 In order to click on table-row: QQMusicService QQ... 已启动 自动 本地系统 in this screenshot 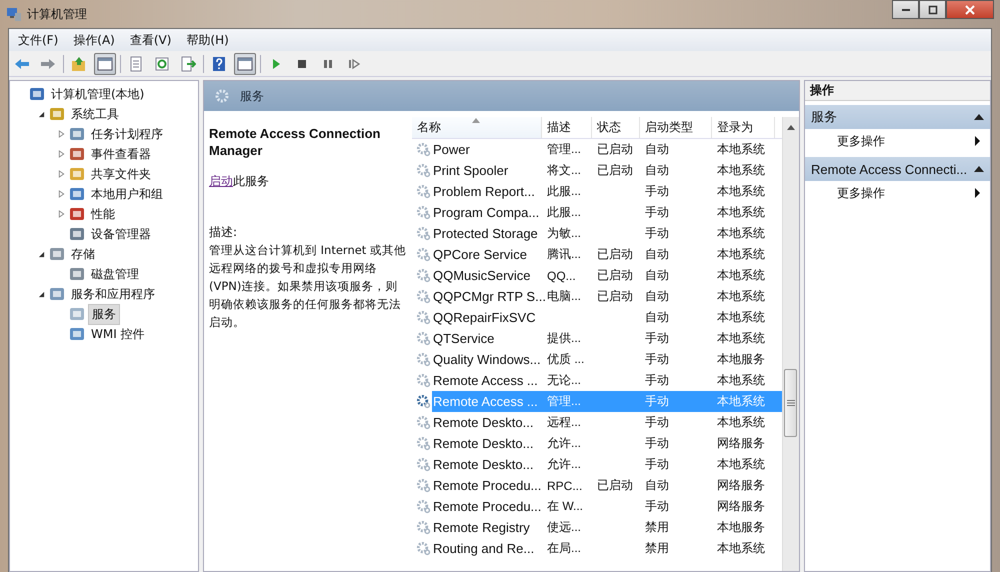, I will do `click(597, 275)`.